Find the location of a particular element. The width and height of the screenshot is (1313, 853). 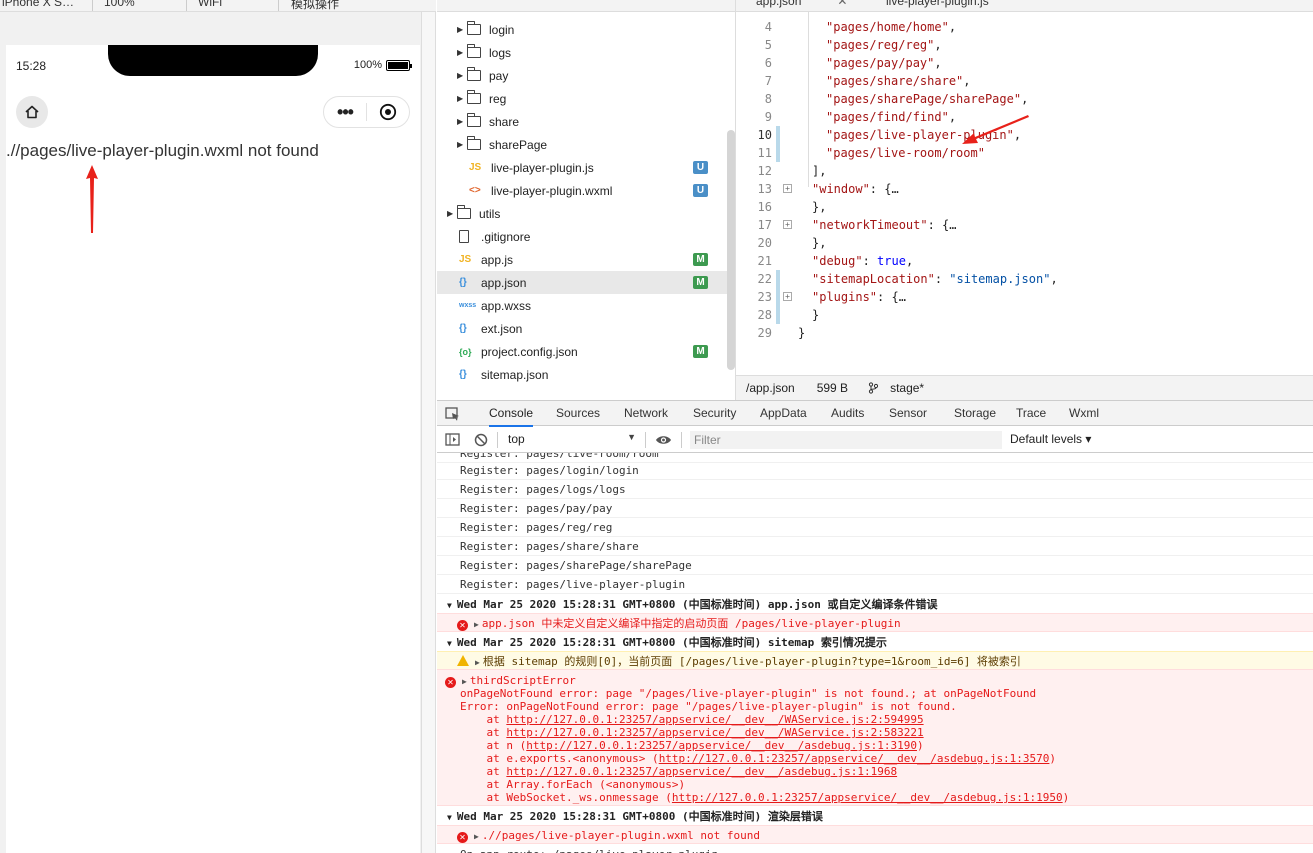

tab-network: Network is located at coordinates (646, 414).